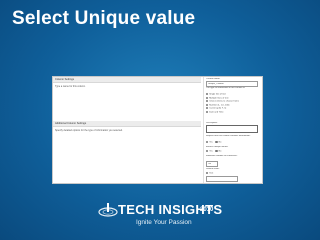 This screenshot has width=320, height=240. Describe the element at coordinates (233, 112) in the screenshot. I see `type-option: Date and Time` at that location.